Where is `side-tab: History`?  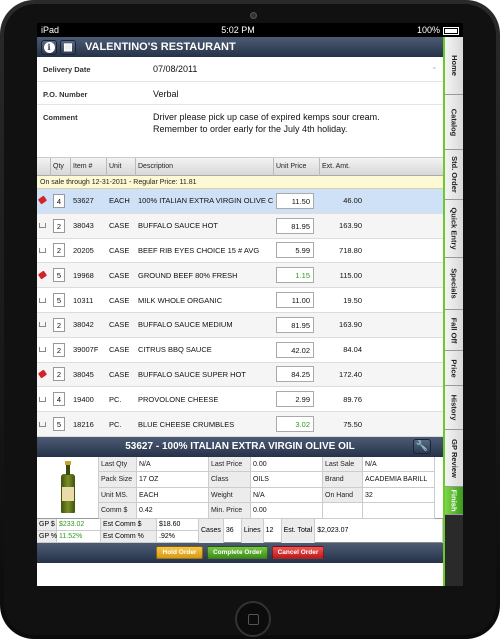 side-tab: History is located at coordinates (454, 408).